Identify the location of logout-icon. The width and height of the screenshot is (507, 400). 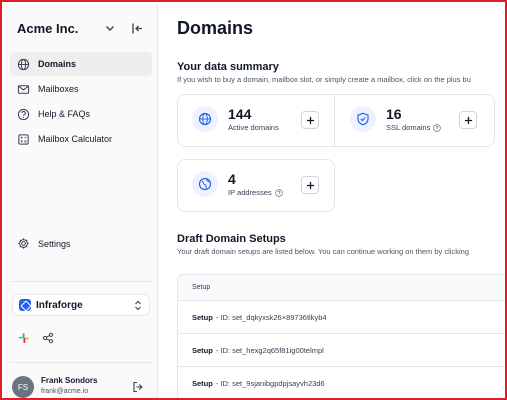
(138, 387).